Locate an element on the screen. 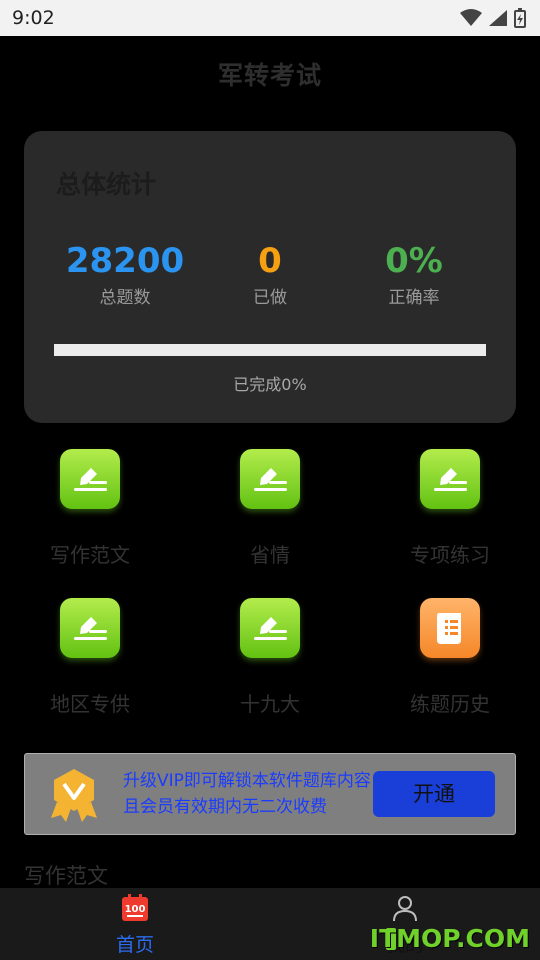 This screenshot has height=960, width=540. progress-bar is located at coordinates (270, 350).